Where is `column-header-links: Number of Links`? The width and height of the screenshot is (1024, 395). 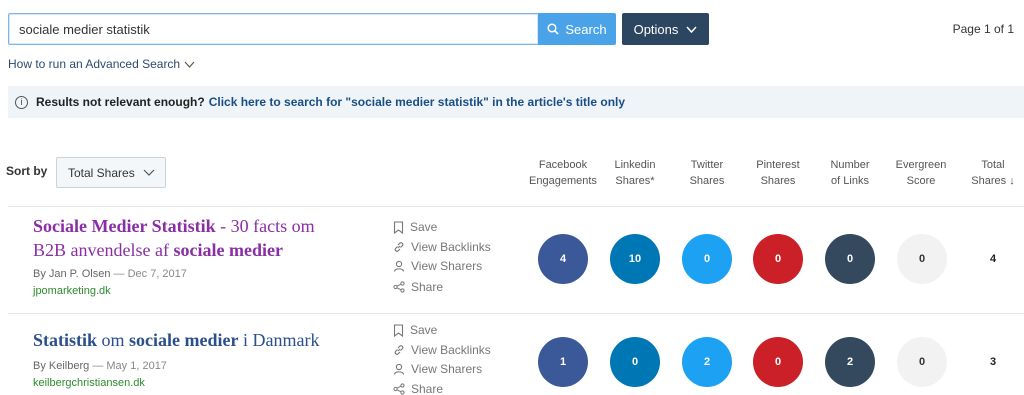
column-header-links: Number of Links is located at coordinates (850, 173).